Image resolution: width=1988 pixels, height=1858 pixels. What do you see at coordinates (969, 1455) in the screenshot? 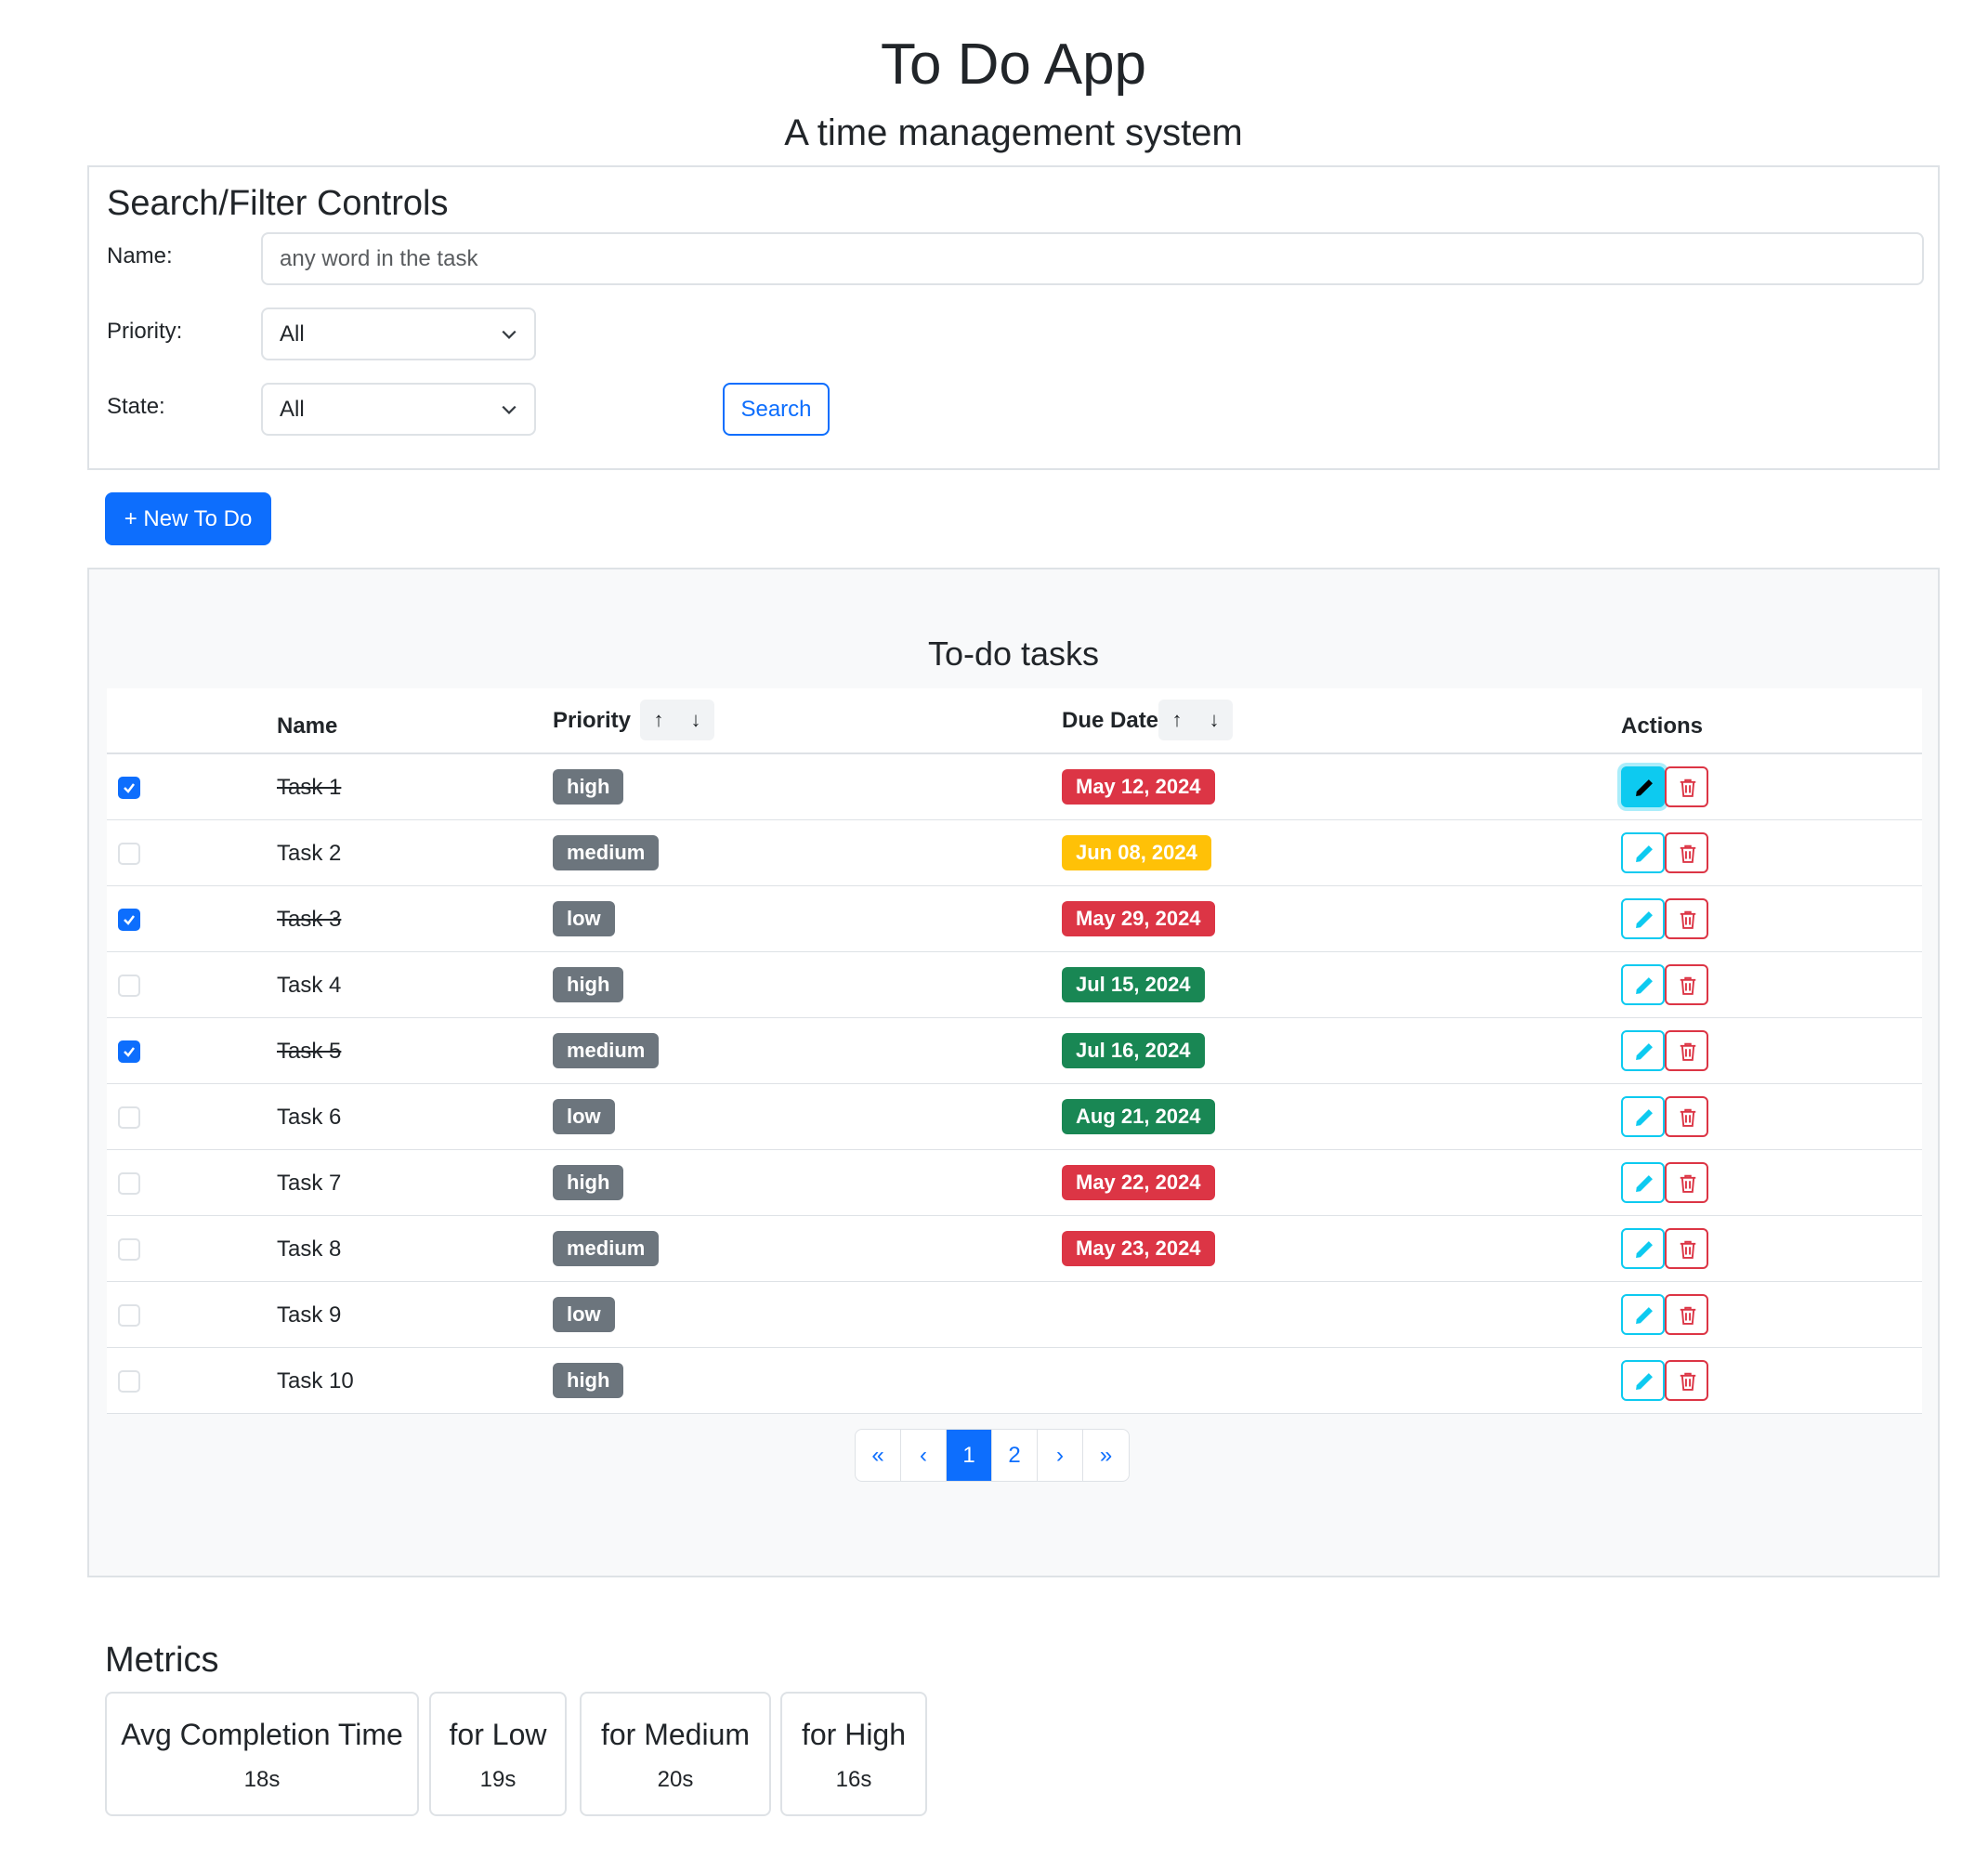
I see `page-link: 1` at bounding box center [969, 1455].